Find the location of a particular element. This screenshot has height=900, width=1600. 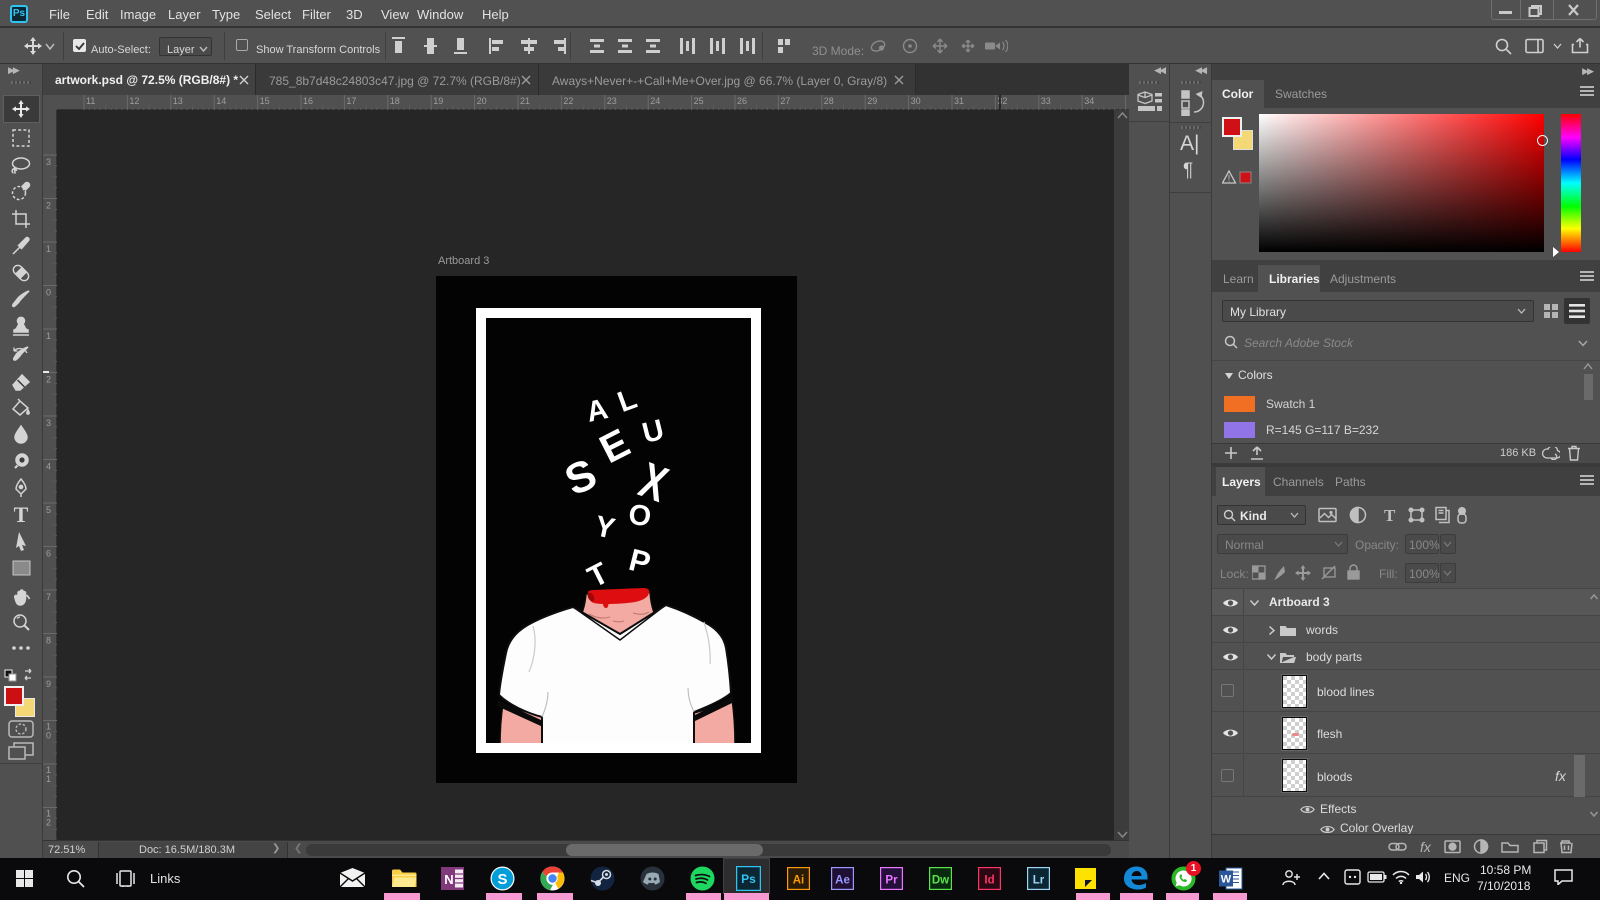

svg-text: 13 is located at coordinates (178, 101).